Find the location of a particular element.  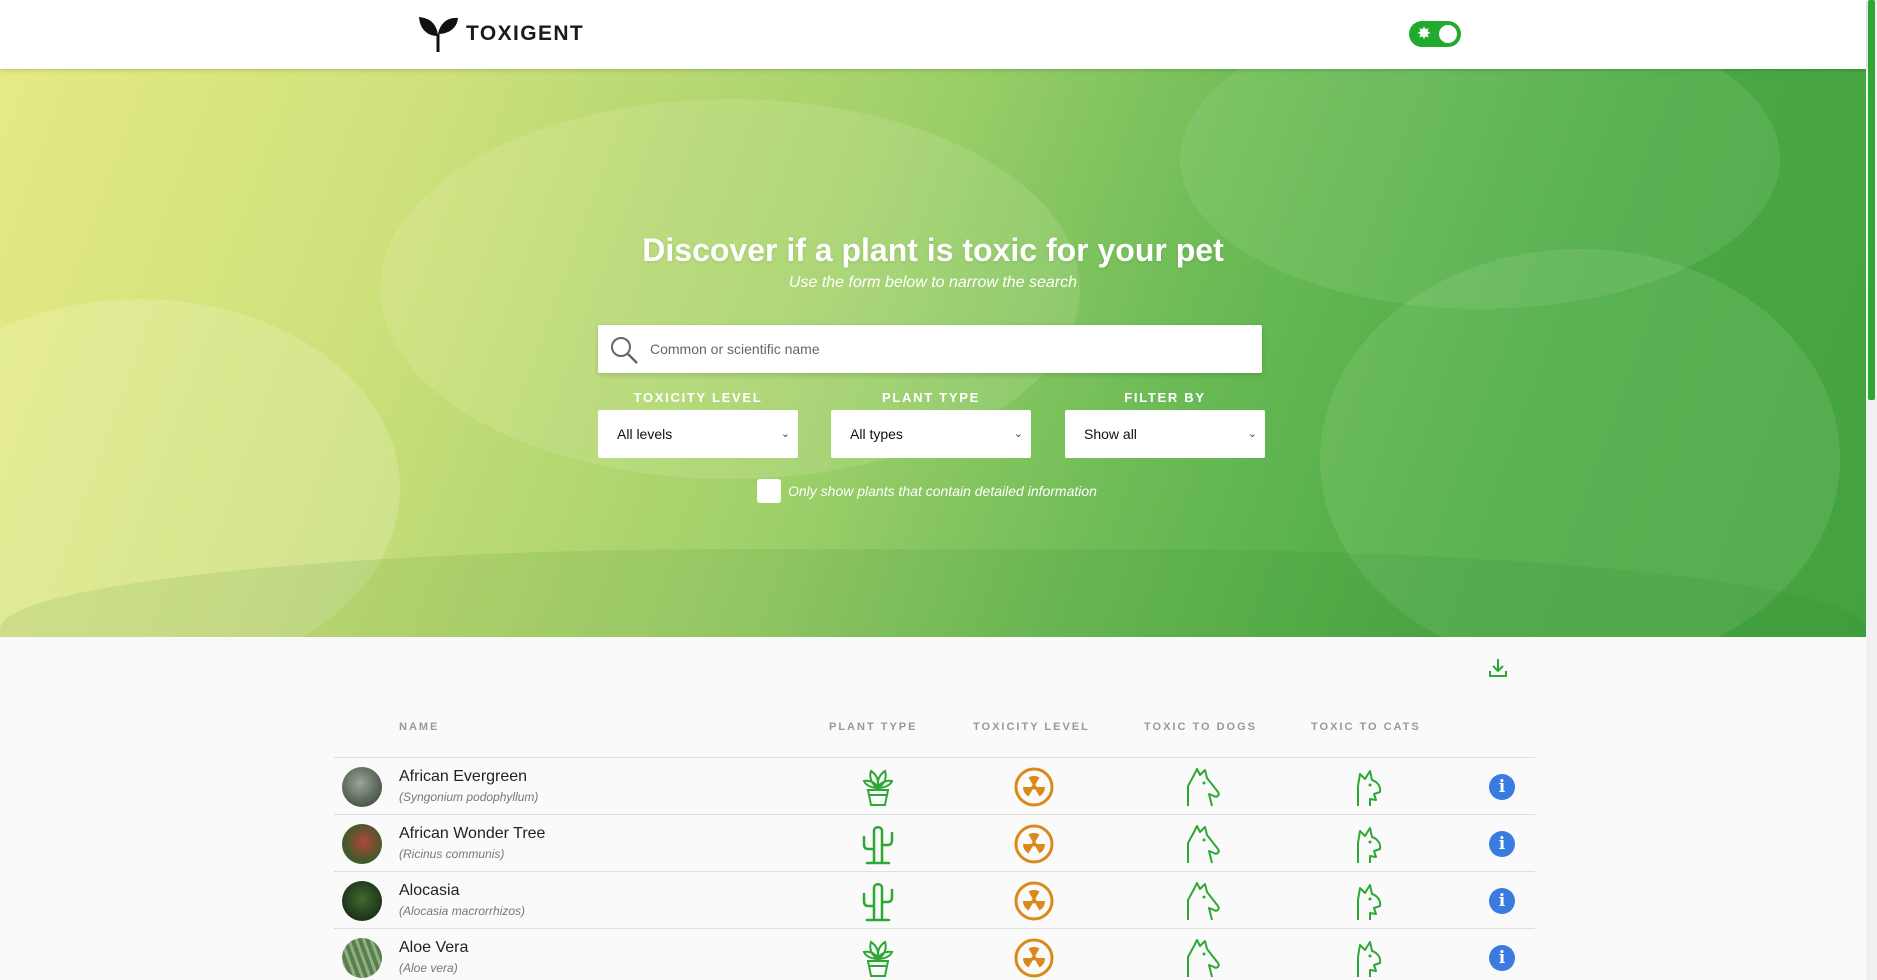

search-input is located at coordinates (950, 349).